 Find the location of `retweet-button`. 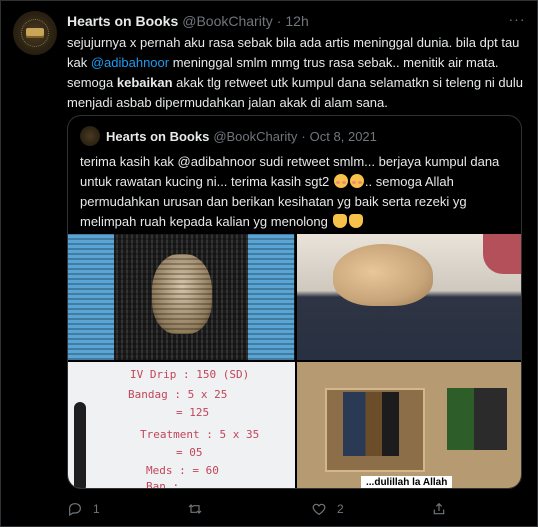

retweet-button is located at coordinates (200, 509).